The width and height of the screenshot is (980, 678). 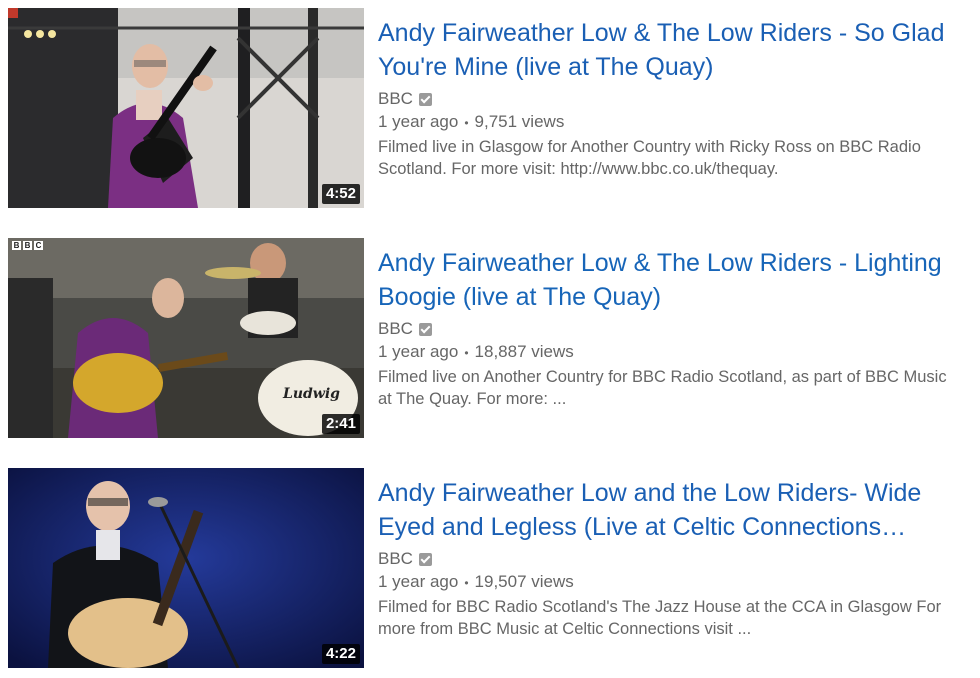 What do you see at coordinates (524, 351) in the screenshot?
I see `view-count: 18,887 views` at bounding box center [524, 351].